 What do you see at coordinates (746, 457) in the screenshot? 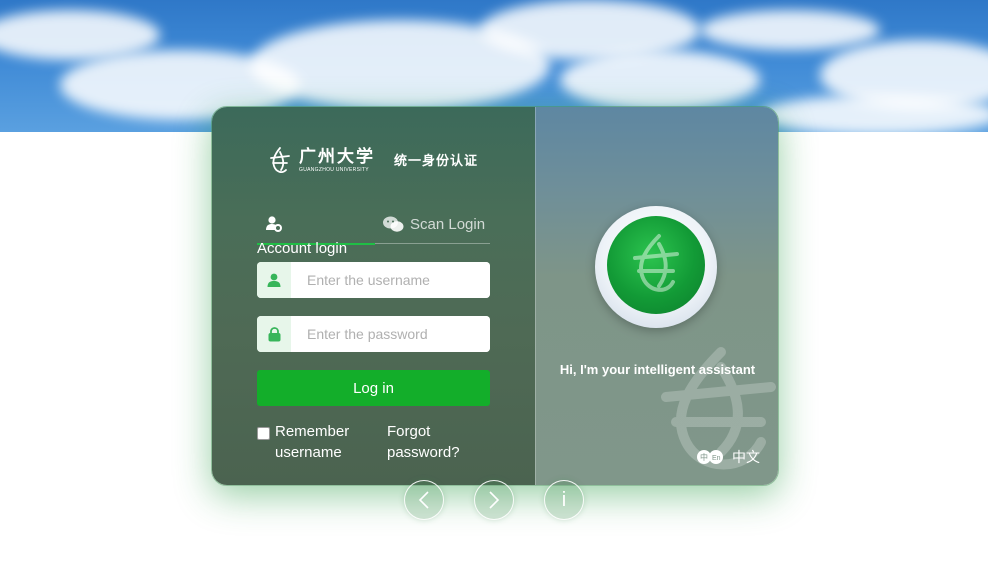
I see `language-label: 中文` at bounding box center [746, 457].